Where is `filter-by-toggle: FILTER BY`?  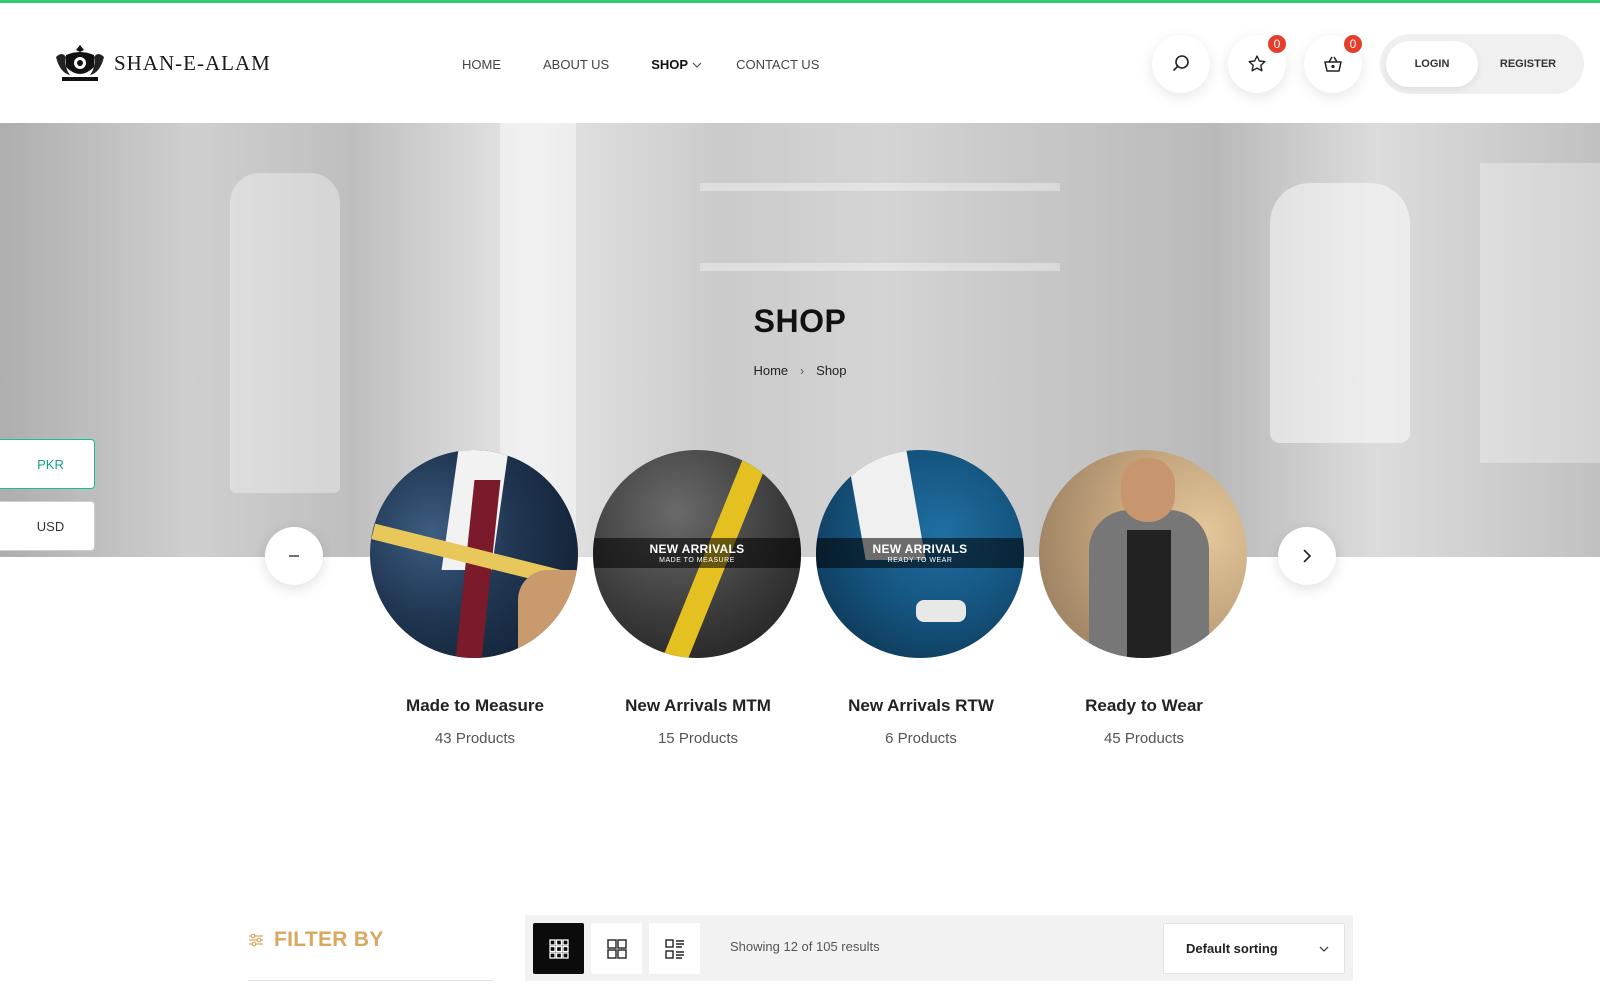 filter-by-toggle: FILTER BY is located at coordinates (316, 940).